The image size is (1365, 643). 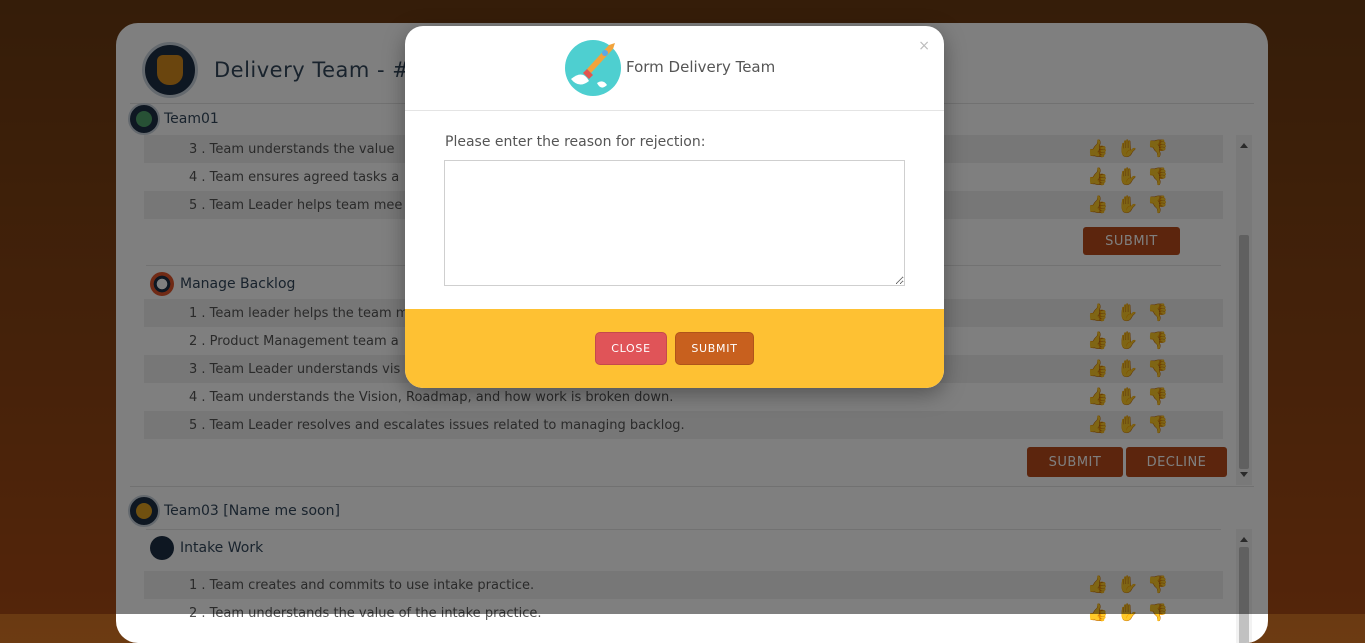 I want to click on modal-header: Form Delivery Team, so click(x=674, y=68).